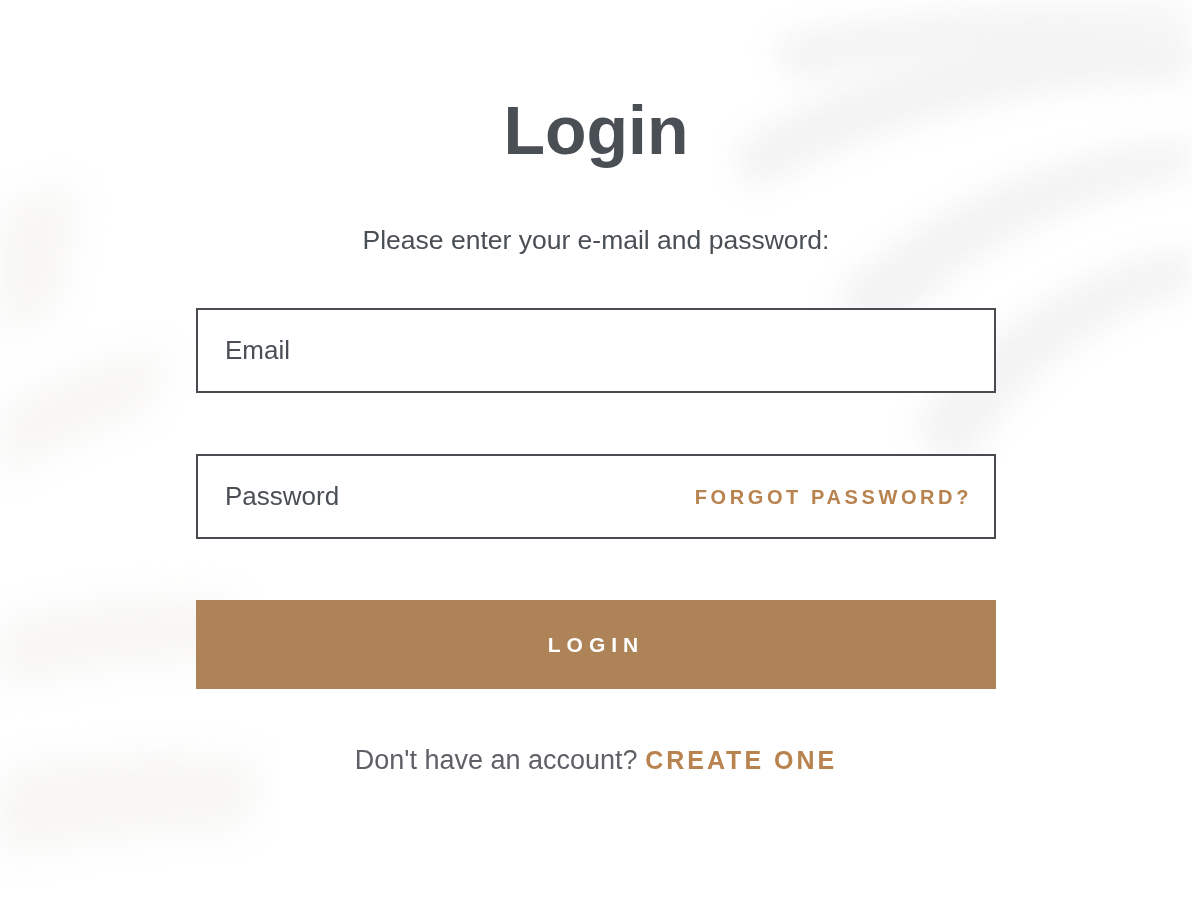 This screenshot has width=1192, height=916. What do you see at coordinates (596, 760) in the screenshot?
I see `signup-prompt: Don't have an account? CREATE ONE` at bounding box center [596, 760].